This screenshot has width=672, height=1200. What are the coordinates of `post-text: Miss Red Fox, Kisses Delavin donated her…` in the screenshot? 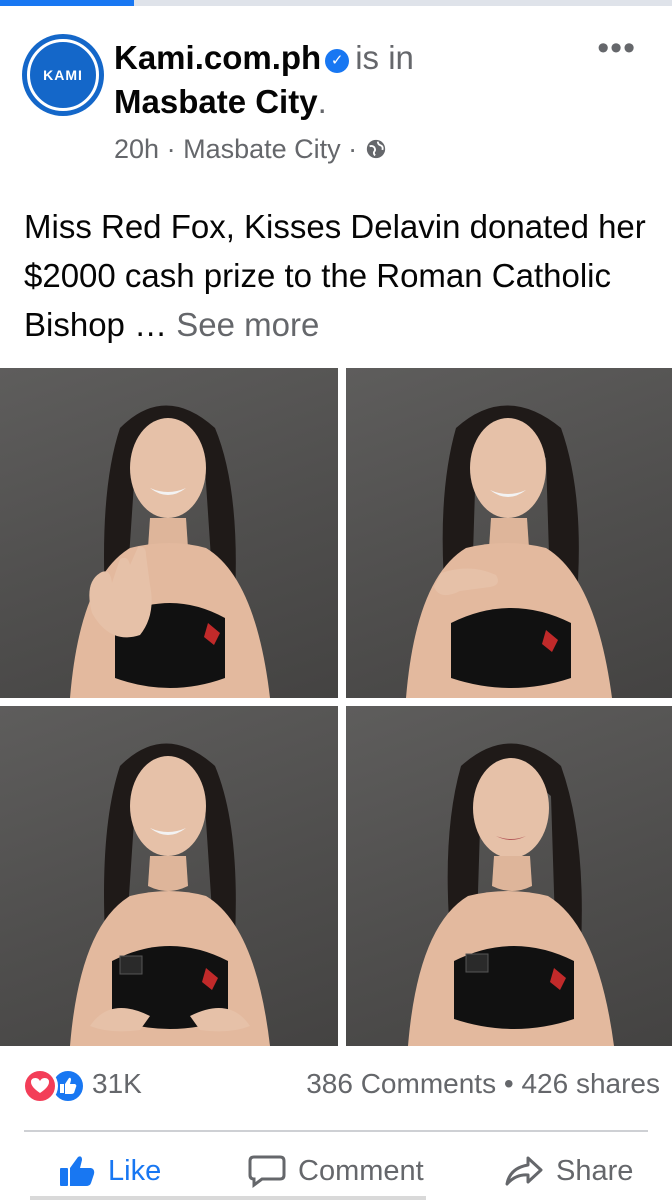 It's located at (339, 275).